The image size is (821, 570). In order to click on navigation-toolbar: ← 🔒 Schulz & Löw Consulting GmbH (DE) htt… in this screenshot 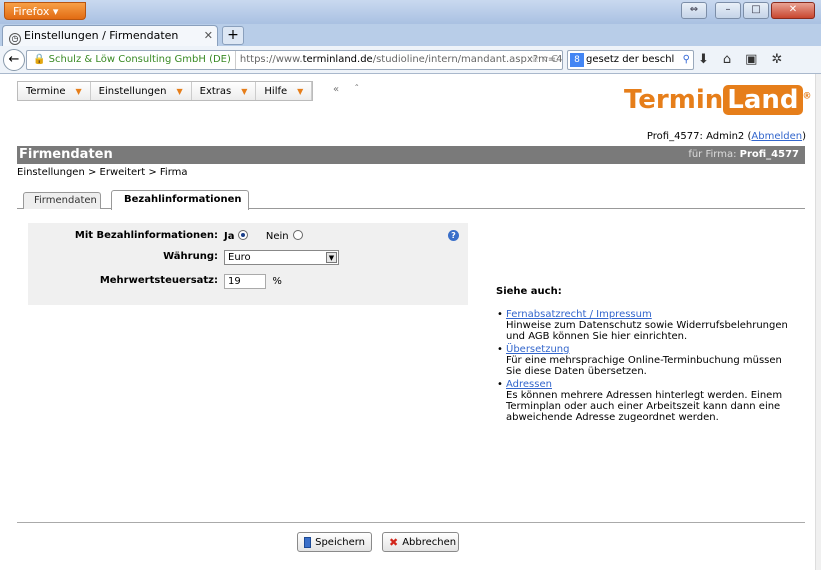, I will do `click(410, 60)`.